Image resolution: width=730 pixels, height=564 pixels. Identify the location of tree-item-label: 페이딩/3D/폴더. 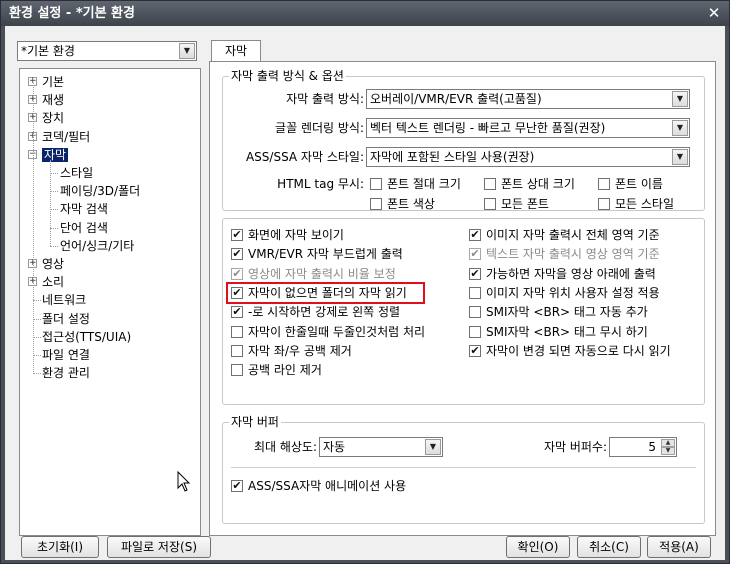
(100, 191).